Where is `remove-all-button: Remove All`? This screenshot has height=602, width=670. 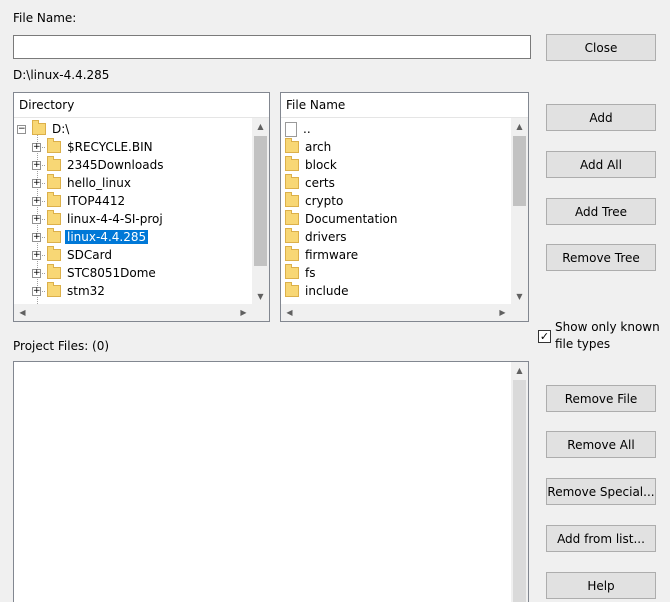 remove-all-button: Remove All is located at coordinates (601, 444).